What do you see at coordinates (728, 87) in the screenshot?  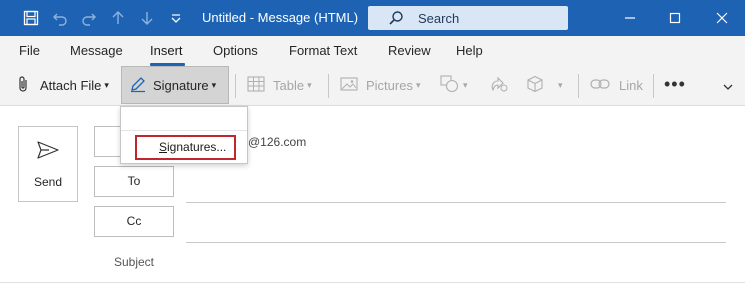 I see `expand-ribbon-chevron-icon` at bounding box center [728, 87].